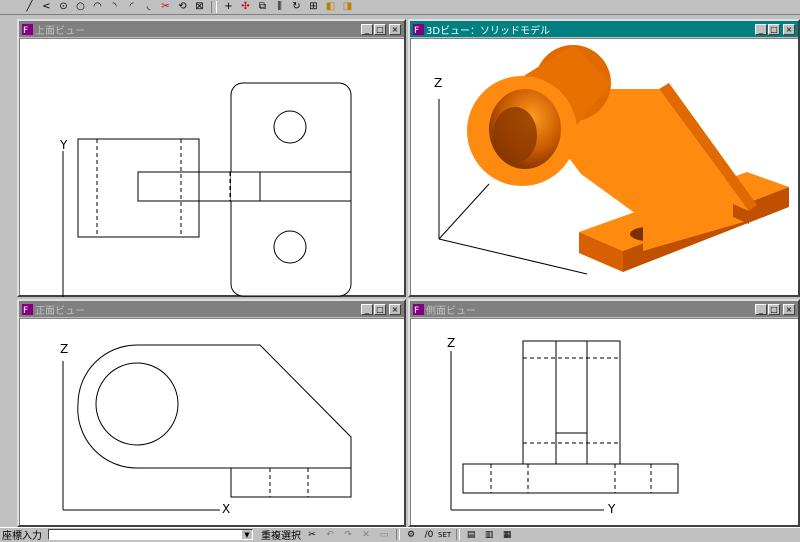  What do you see at coordinates (226, 509) in the screenshot?
I see `x-axis-label: X` at bounding box center [226, 509].